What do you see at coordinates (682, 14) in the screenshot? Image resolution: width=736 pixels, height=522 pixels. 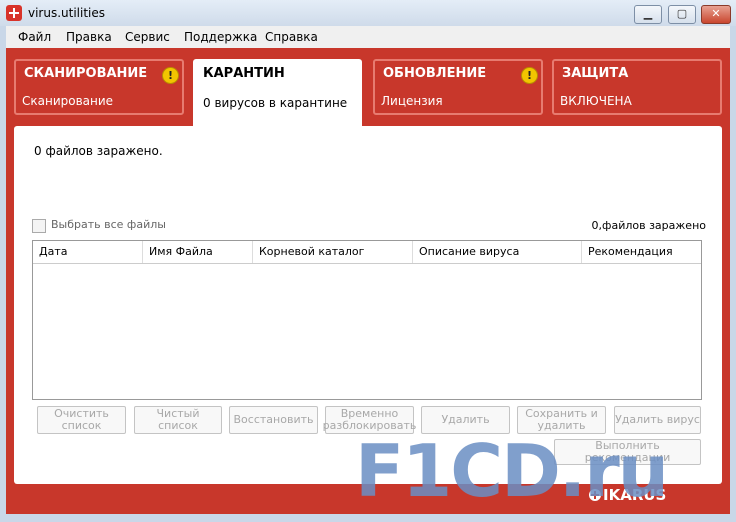 I see `maximize-button: ▢` at bounding box center [682, 14].